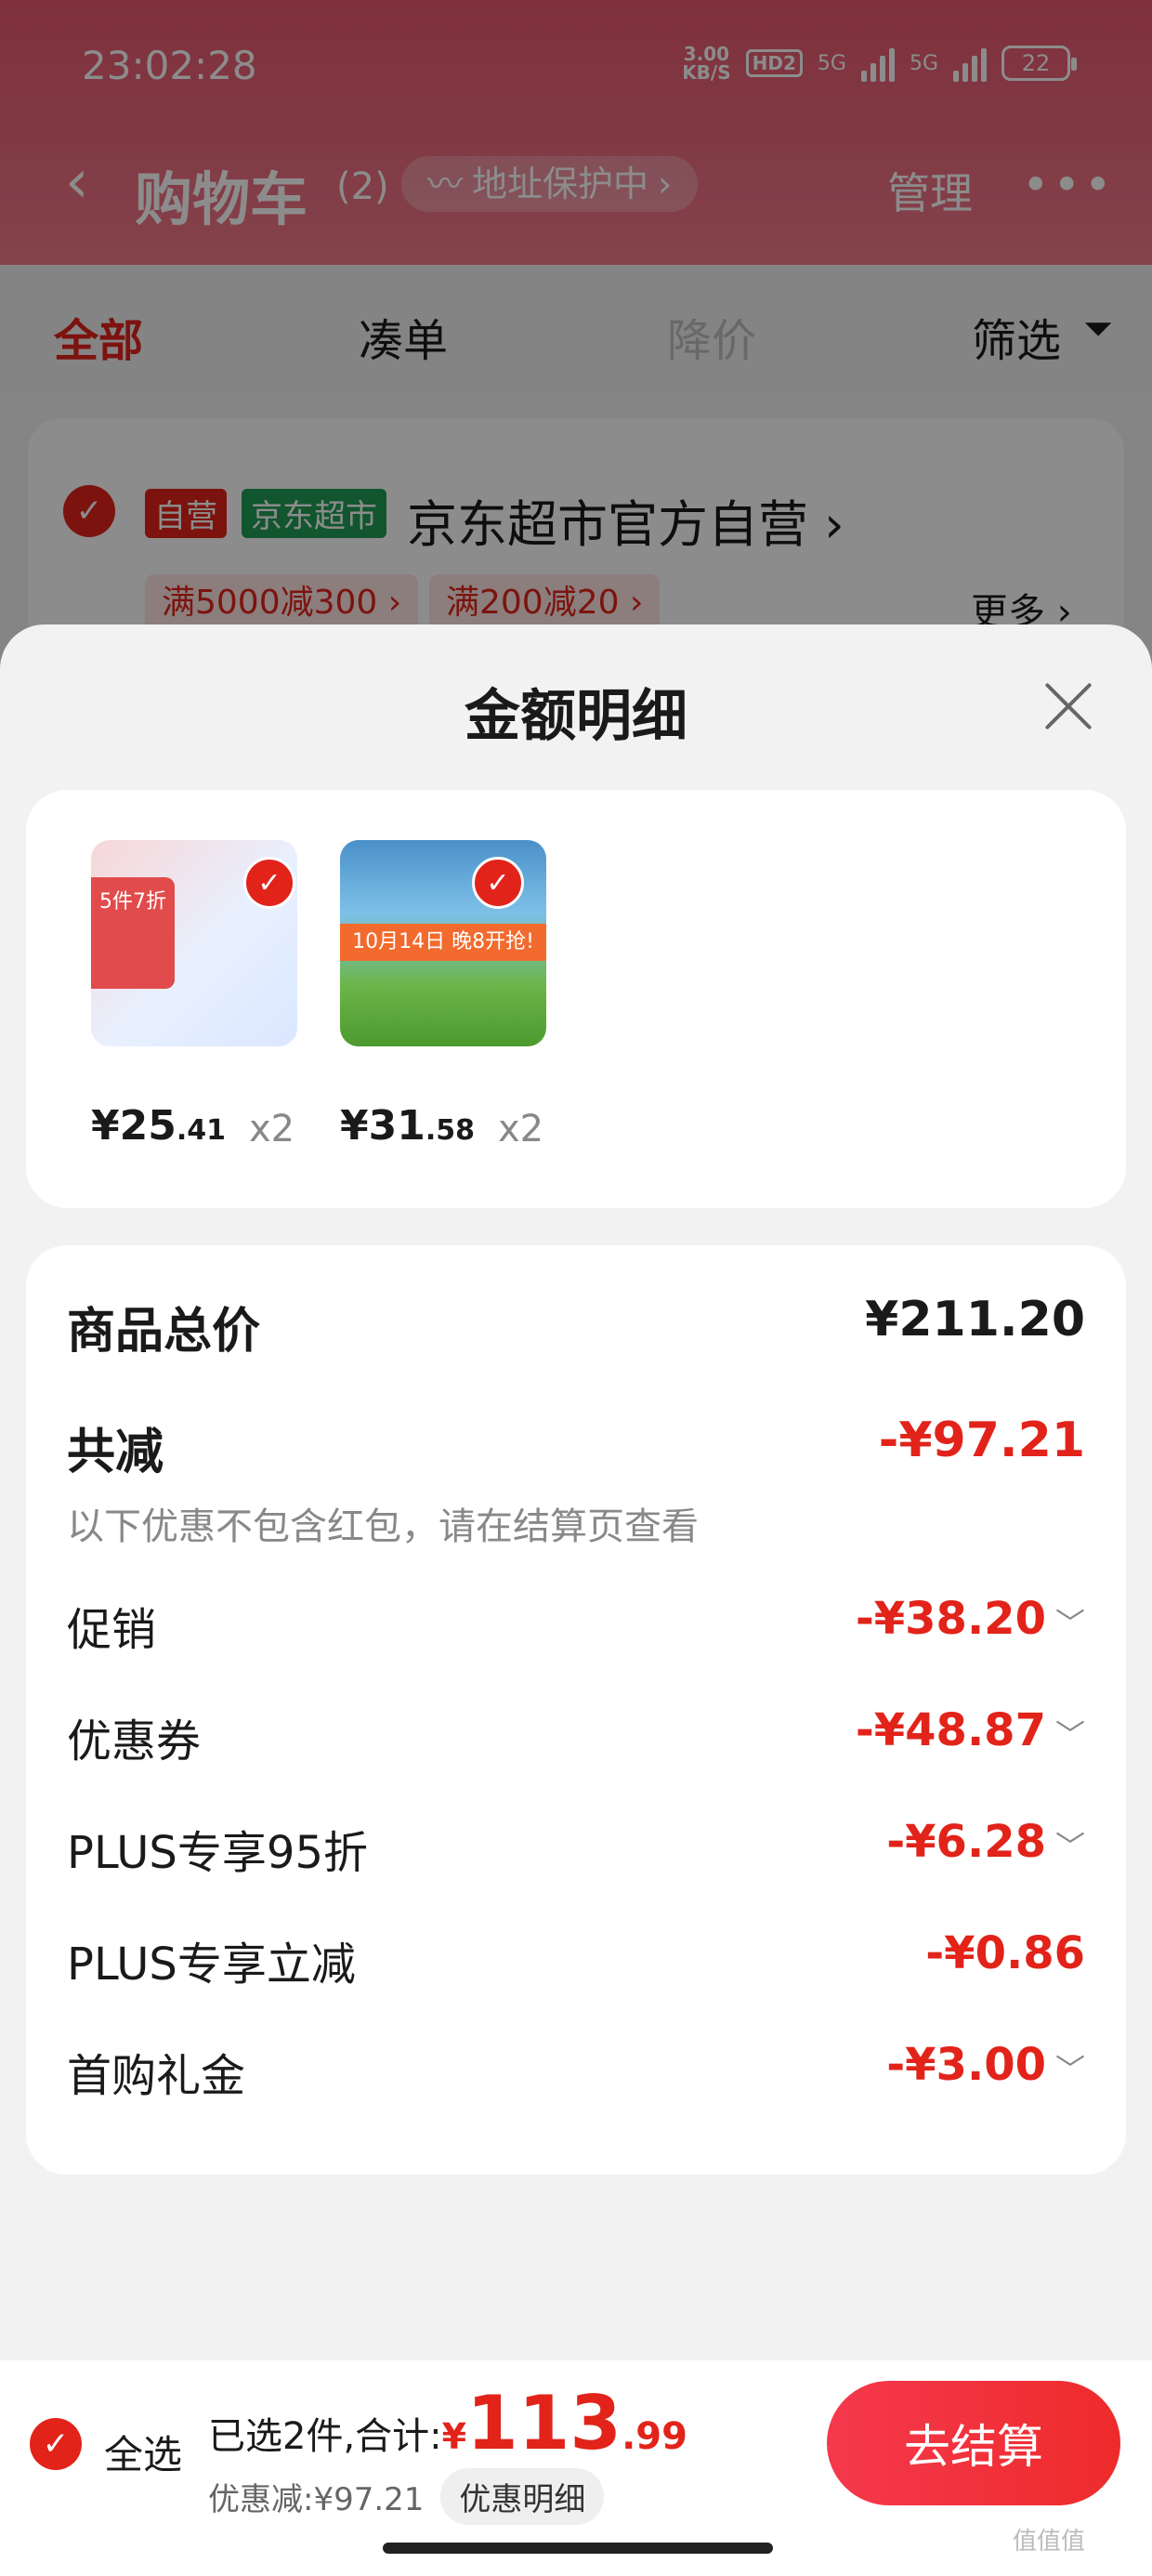 The width and height of the screenshot is (1152, 2576). I want to click on checkout-button: 去结算, so click(973, 2443).